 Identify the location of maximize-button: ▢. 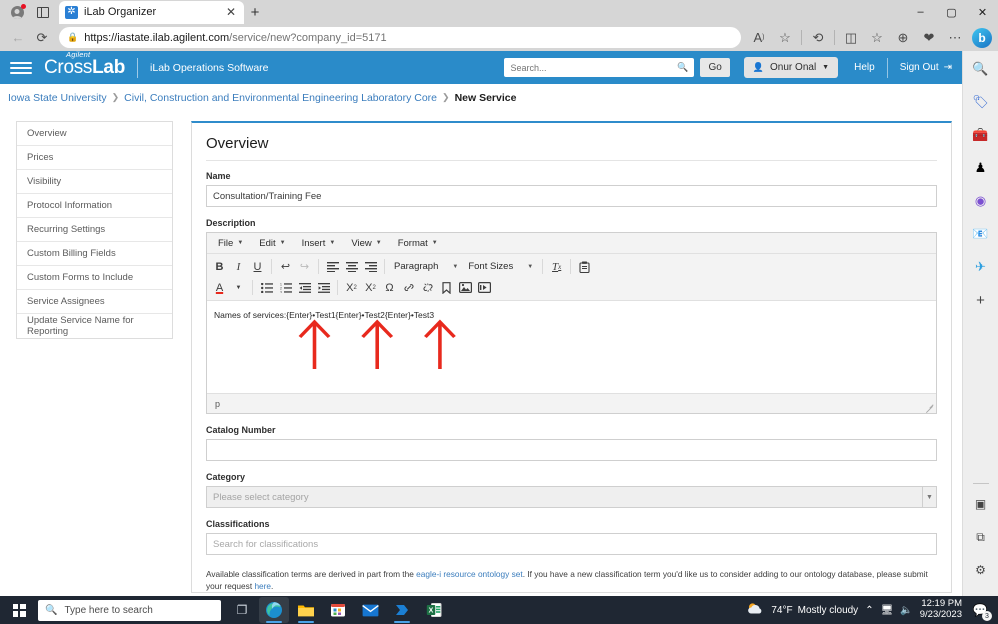
(951, 12).